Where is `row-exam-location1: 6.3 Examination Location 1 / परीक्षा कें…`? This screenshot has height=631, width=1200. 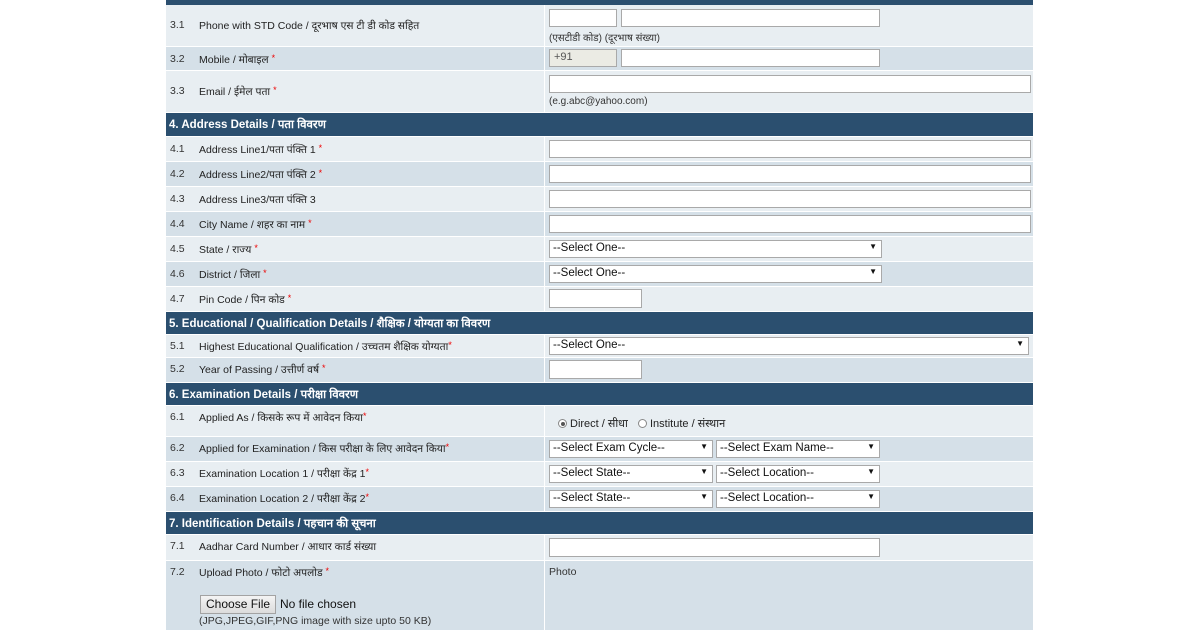 row-exam-location1: 6.3 Examination Location 1 / परीक्षा कें… is located at coordinates (599, 474).